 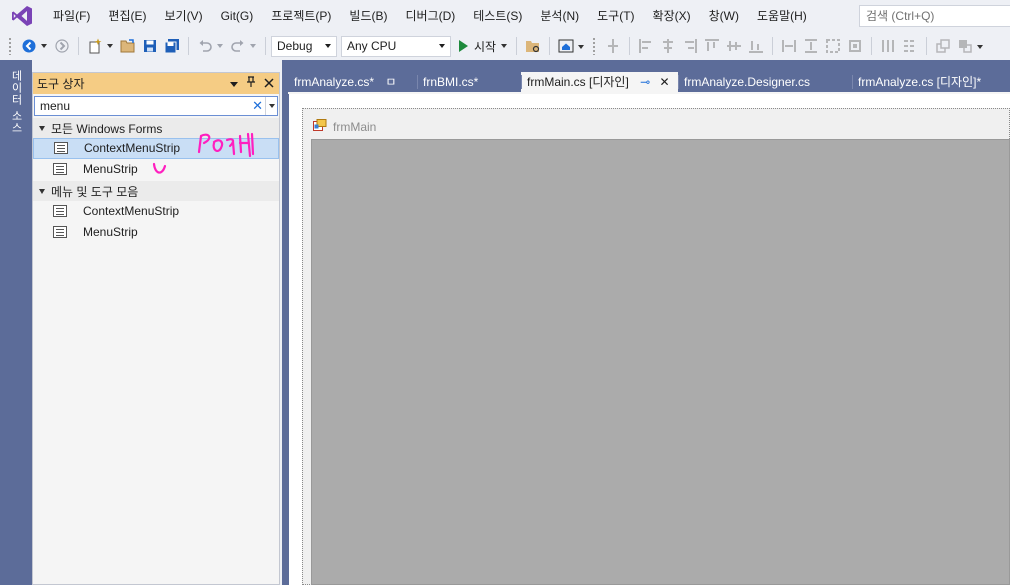 What do you see at coordinates (665, 82) in the screenshot?
I see `tab-close-icon: ✕` at bounding box center [665, 82].